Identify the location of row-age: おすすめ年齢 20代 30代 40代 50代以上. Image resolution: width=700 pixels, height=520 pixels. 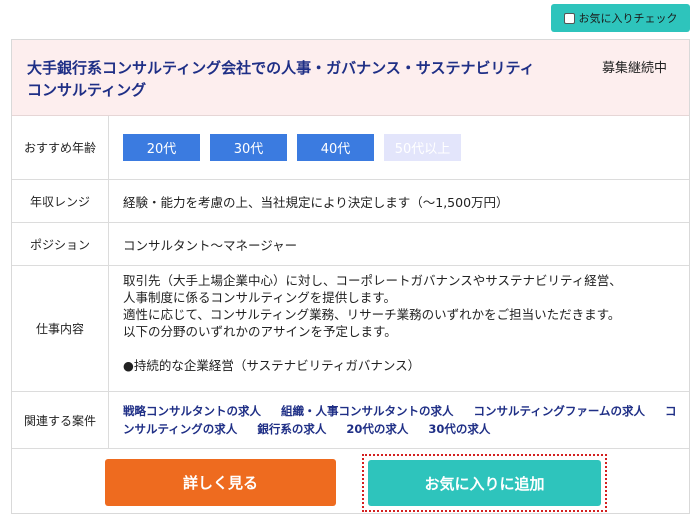
(350, 148).